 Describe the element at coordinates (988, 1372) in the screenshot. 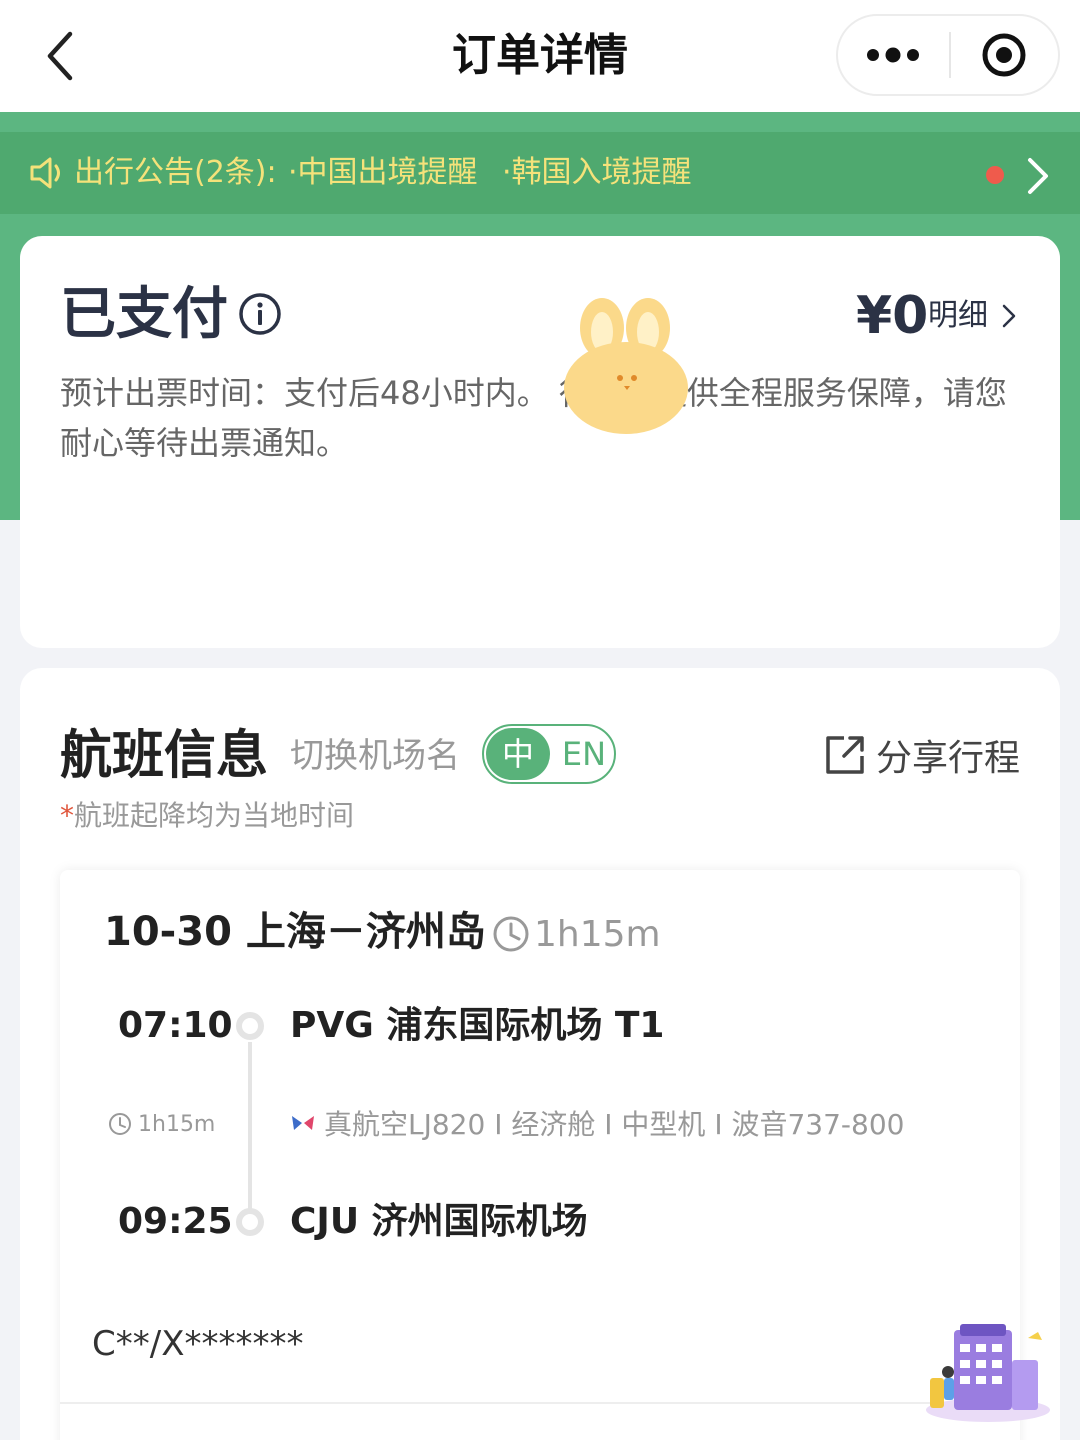

I see `hotel-icon` at that location.